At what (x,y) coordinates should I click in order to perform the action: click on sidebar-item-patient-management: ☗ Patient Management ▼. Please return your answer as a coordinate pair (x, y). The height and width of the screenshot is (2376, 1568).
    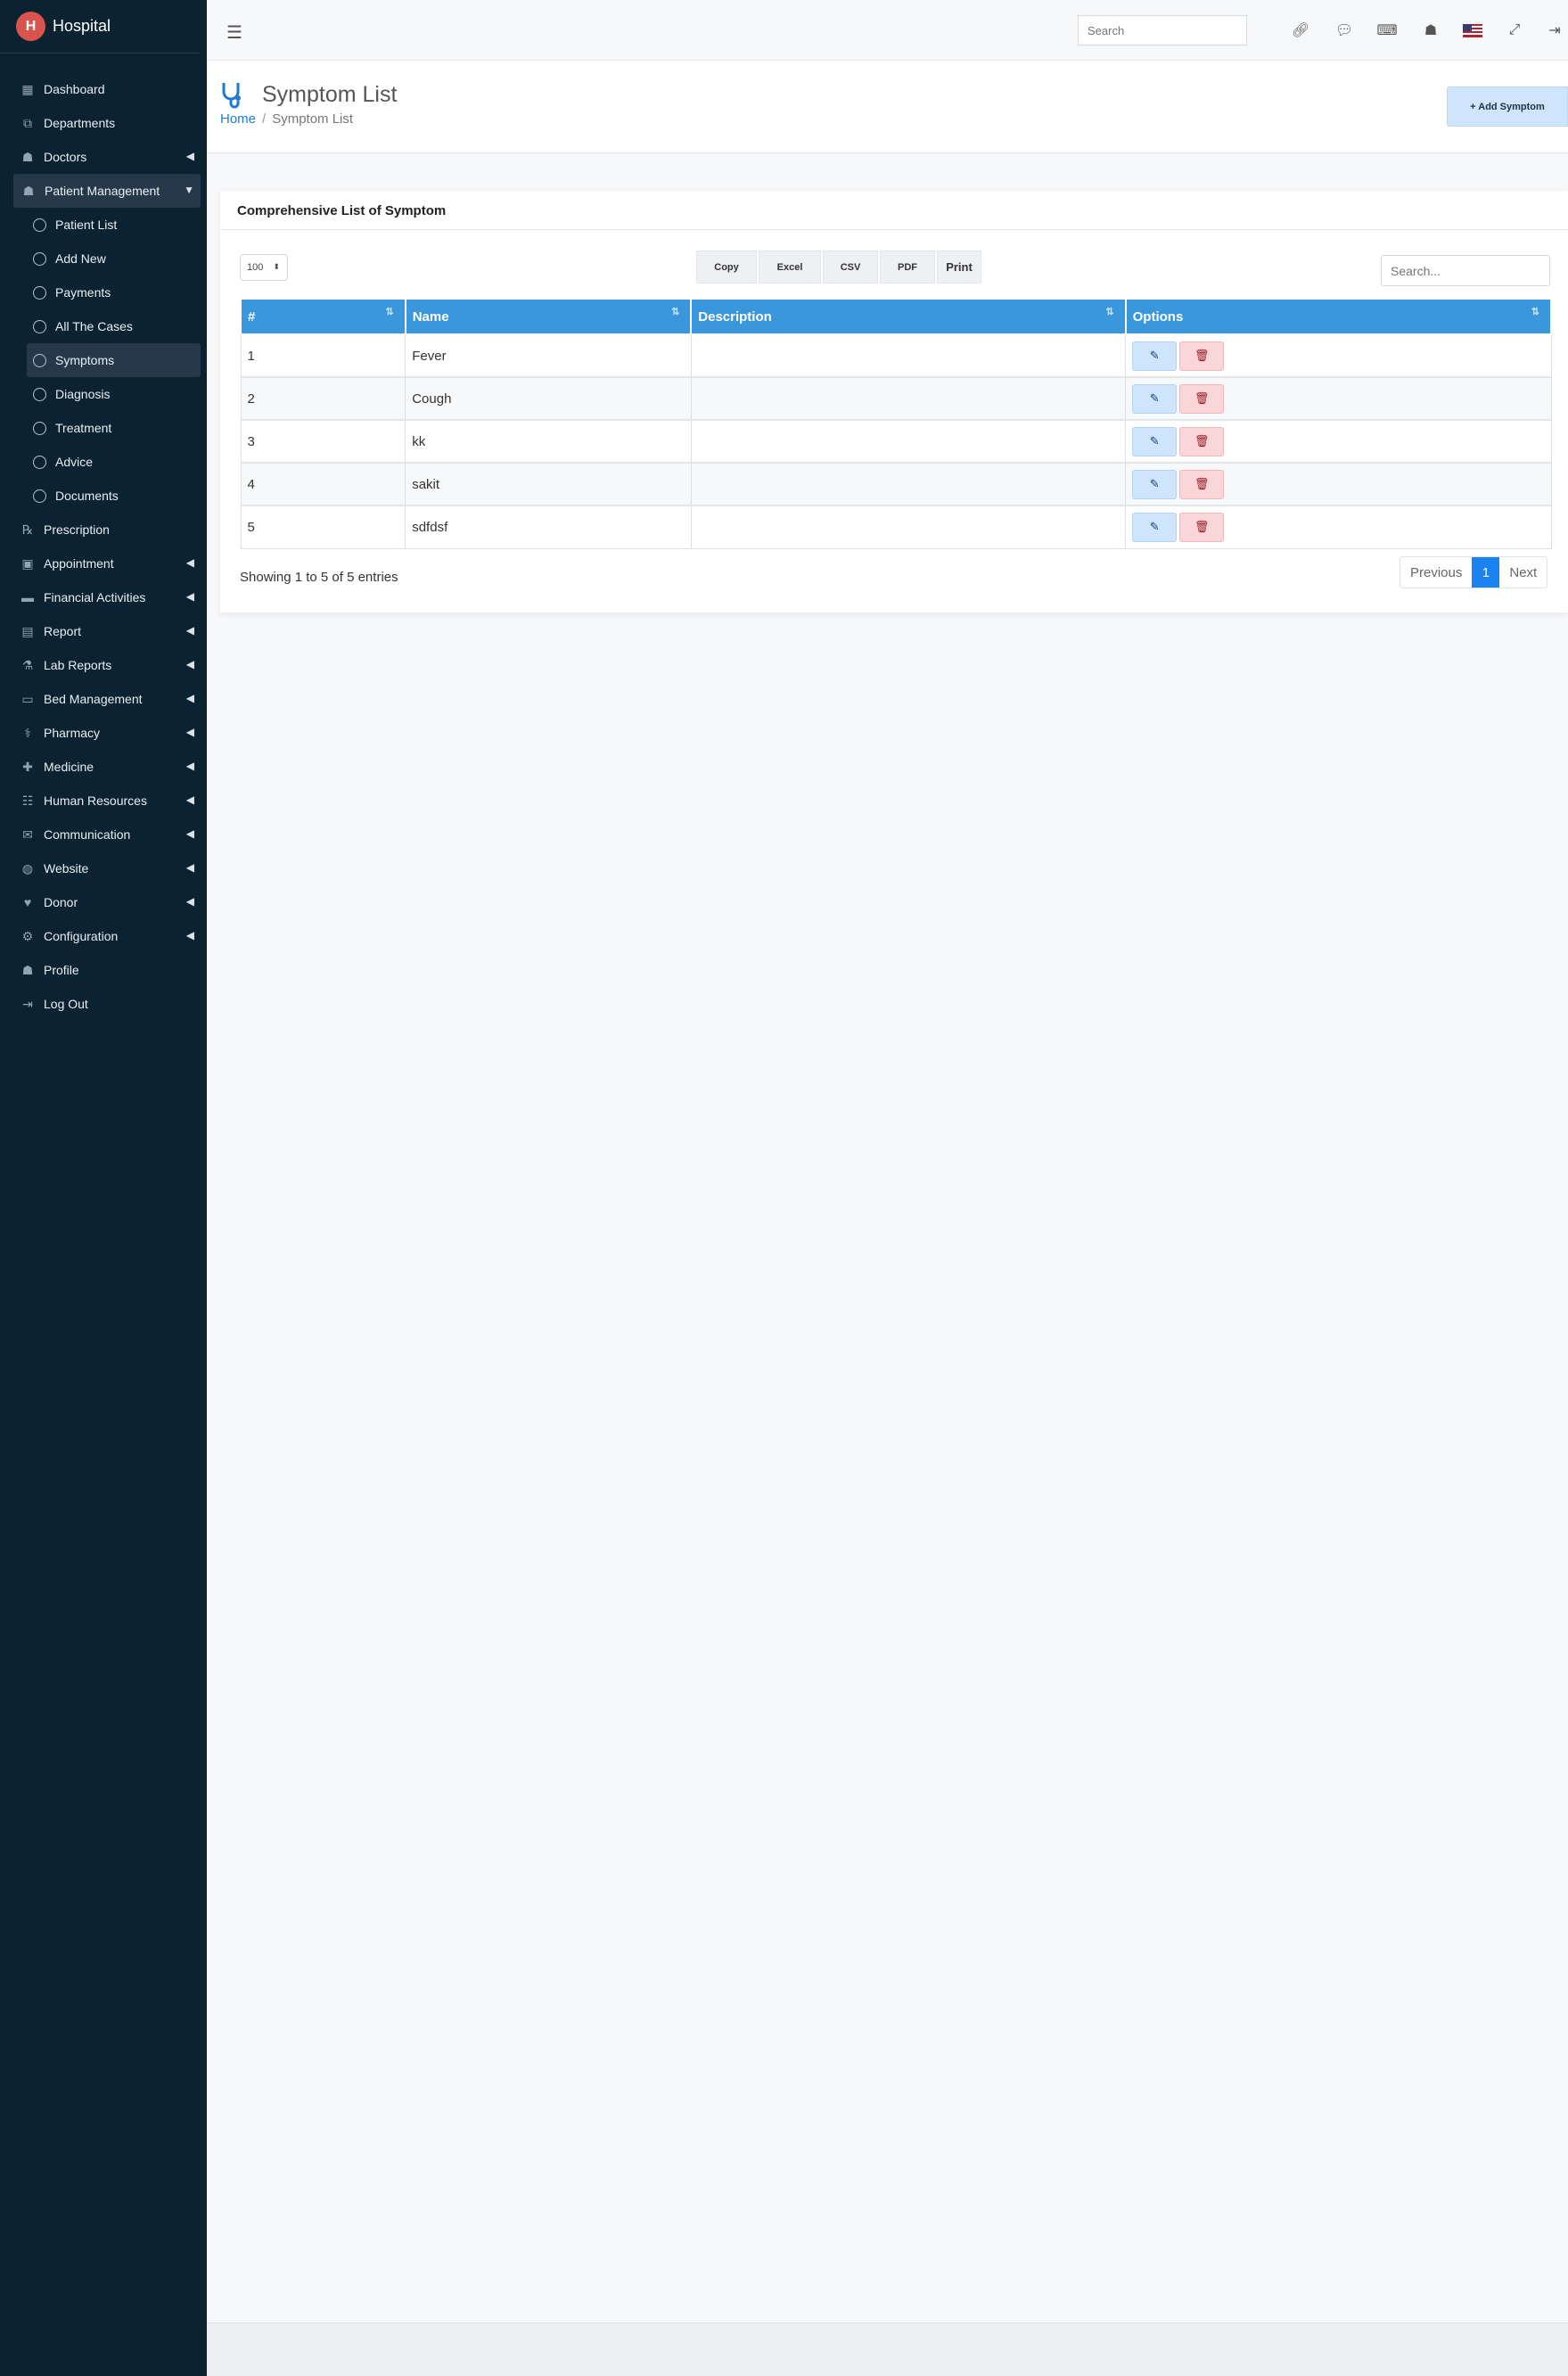
    Looking at the image, I should click on (107, 191).